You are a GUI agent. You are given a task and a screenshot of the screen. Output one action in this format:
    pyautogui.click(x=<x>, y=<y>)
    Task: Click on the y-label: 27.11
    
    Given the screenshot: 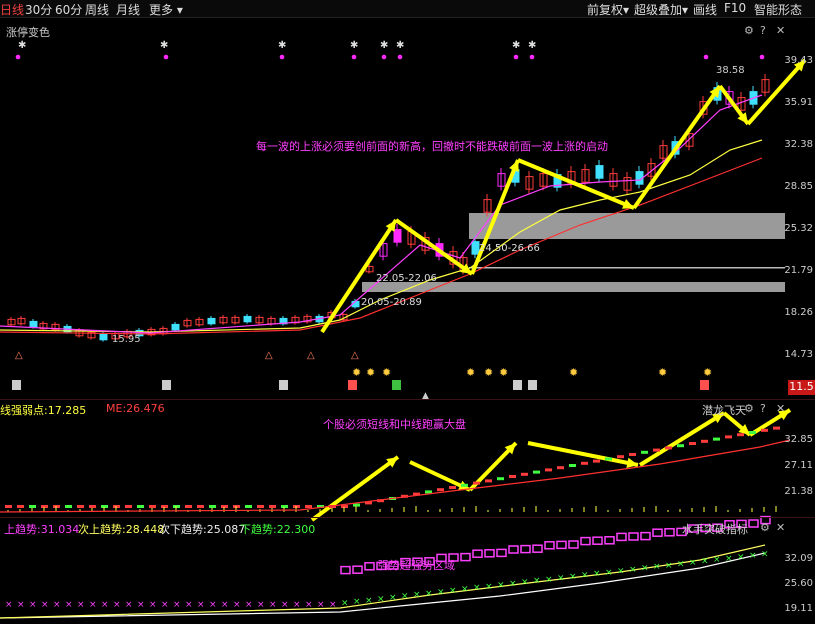 What is the action you would take?
    pyautogui.click(x=798, y=465)
    